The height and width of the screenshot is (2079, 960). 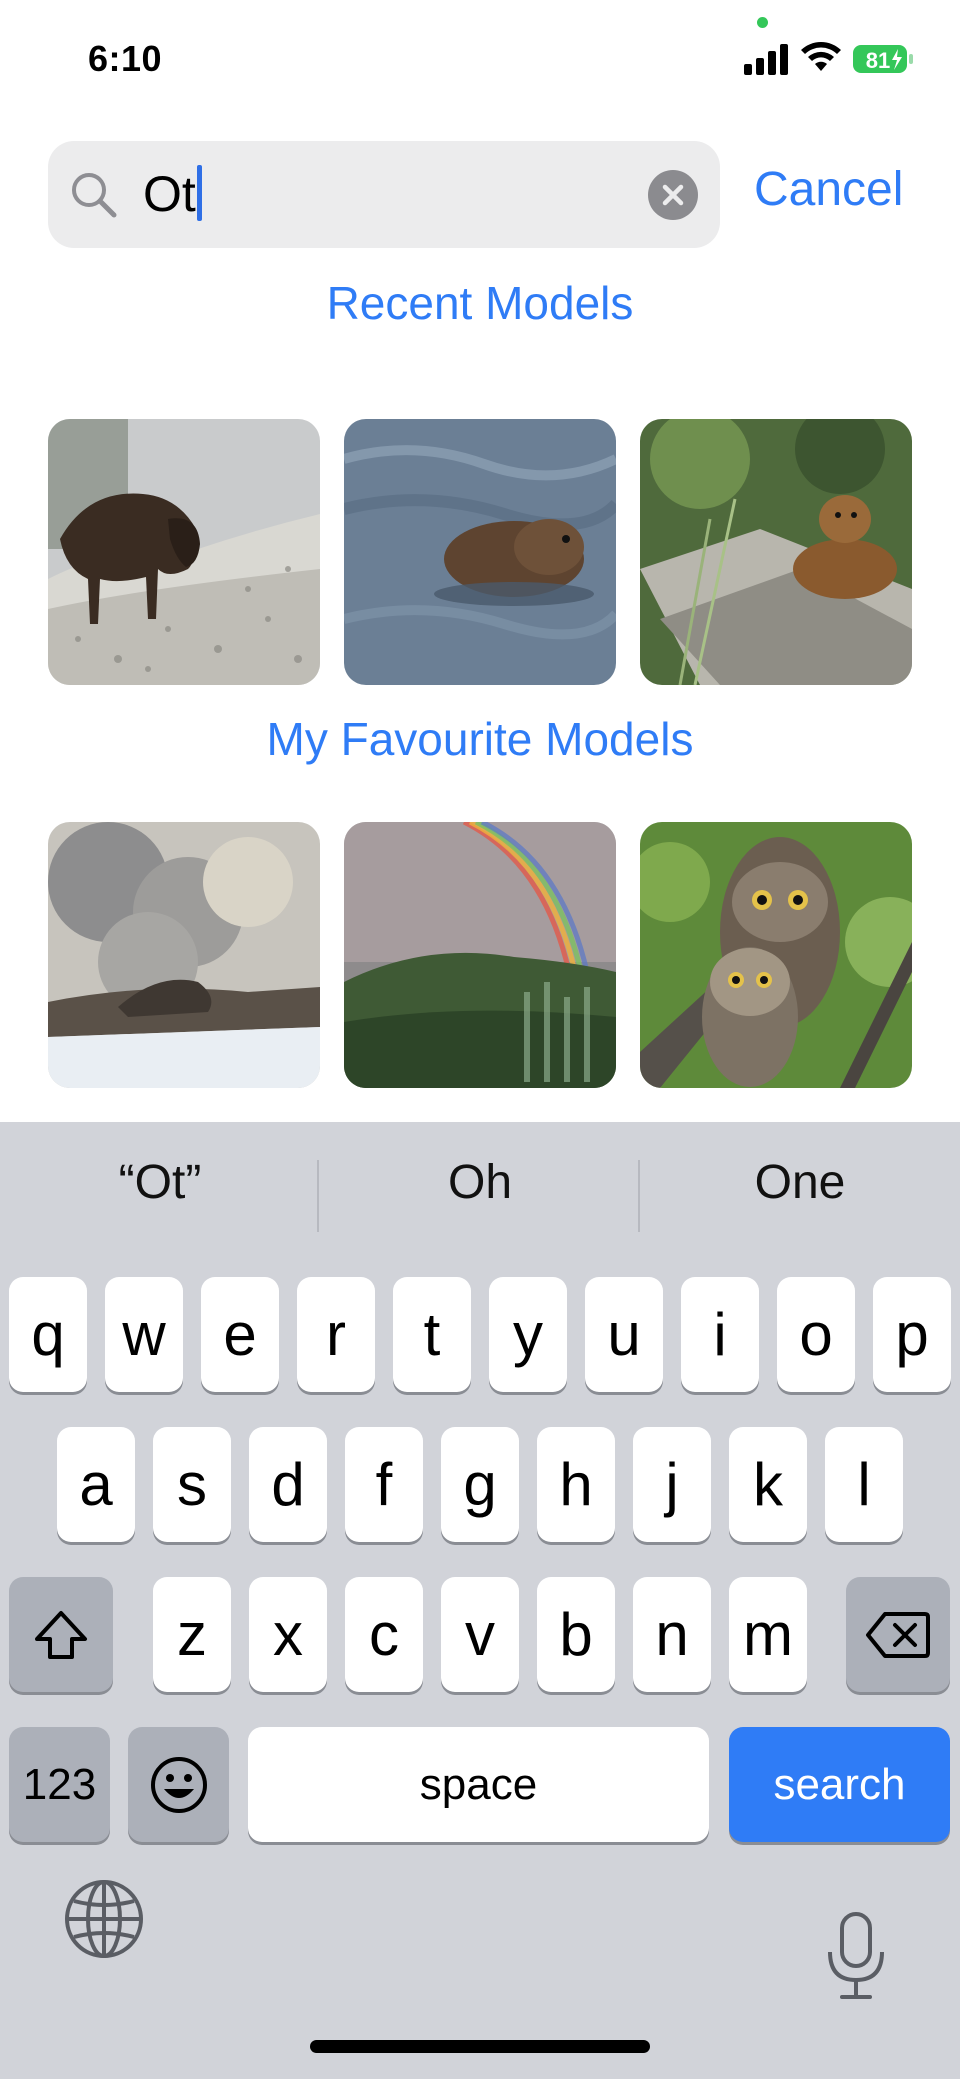 I want to click on numbers-key: 123, so click(x=59, y=1784).